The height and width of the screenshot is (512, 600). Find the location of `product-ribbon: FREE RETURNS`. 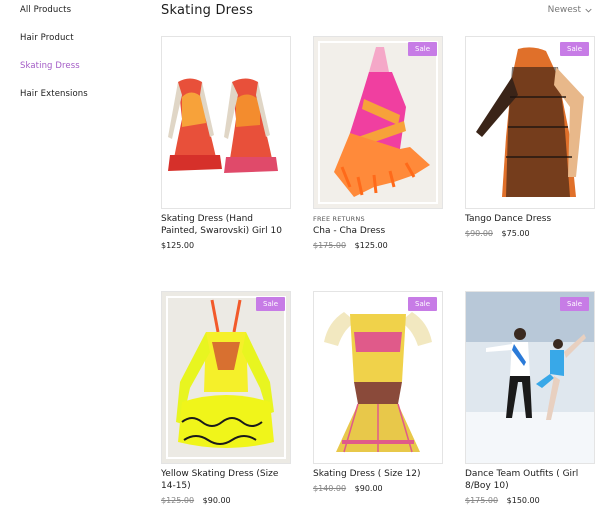

product-ribbon: FREE RETURNS is located at coordinates (339, 219).